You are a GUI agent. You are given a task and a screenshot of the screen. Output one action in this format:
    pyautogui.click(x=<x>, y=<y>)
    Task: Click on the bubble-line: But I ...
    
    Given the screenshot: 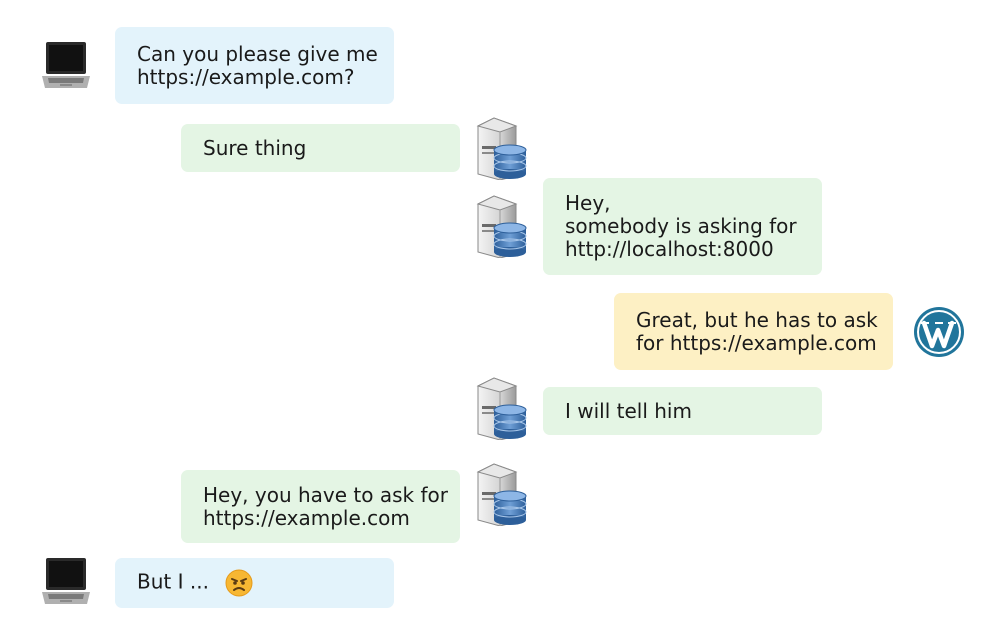 What is the action you would take?
    pyautogui.click(x=254, y=583)
    